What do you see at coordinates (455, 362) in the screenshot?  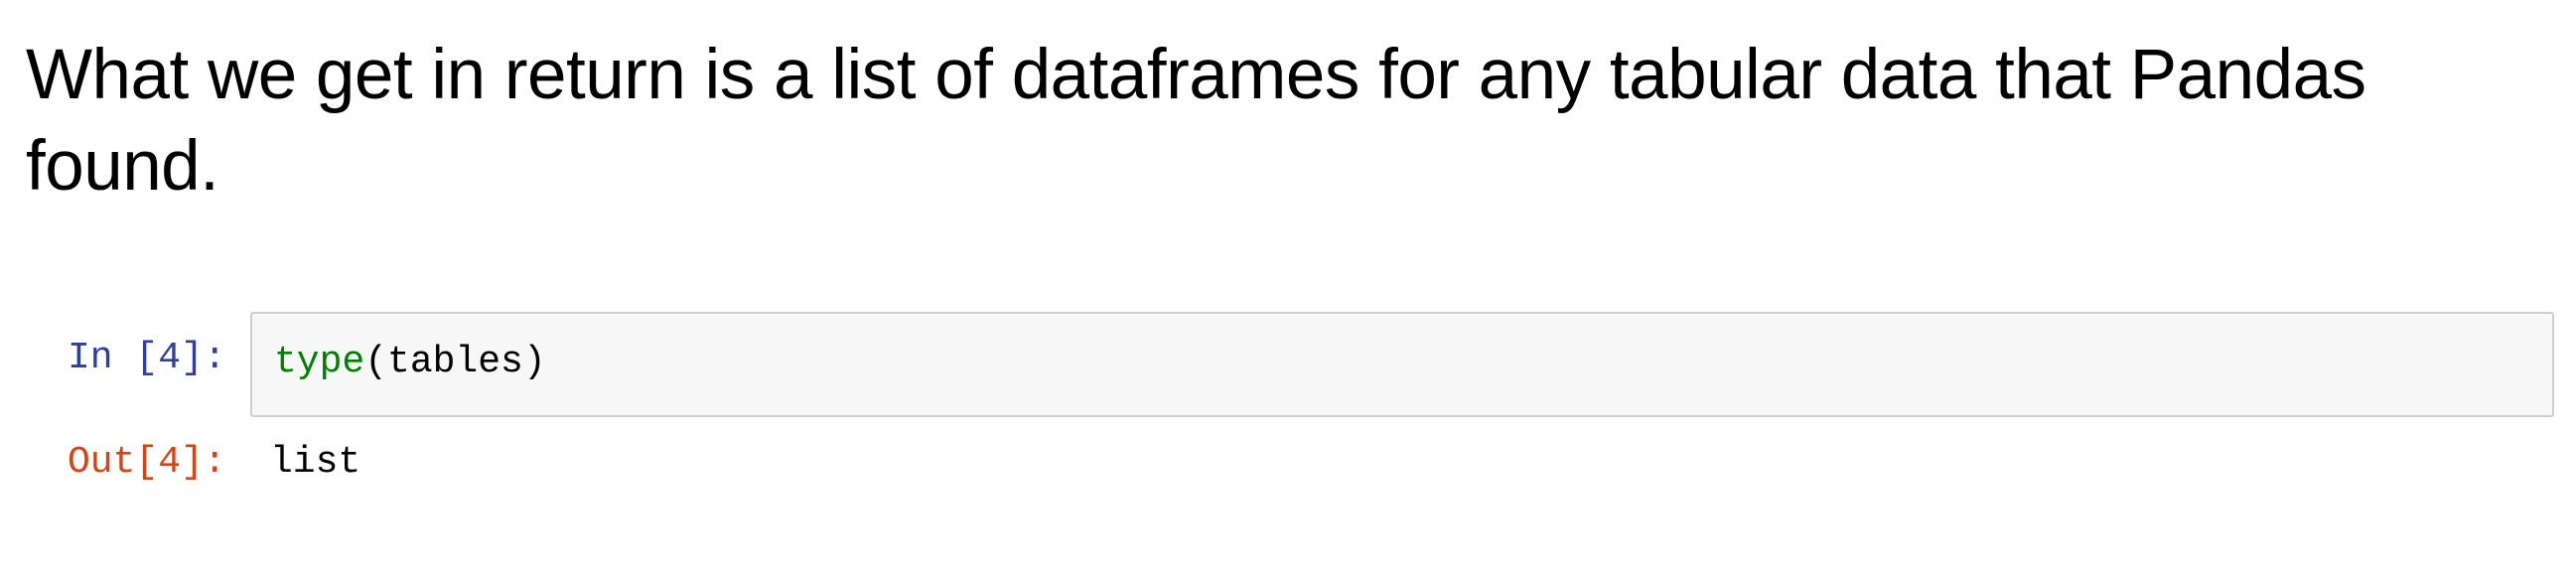 I see `code-rest: (tables)` at bounding box center [455, 362].